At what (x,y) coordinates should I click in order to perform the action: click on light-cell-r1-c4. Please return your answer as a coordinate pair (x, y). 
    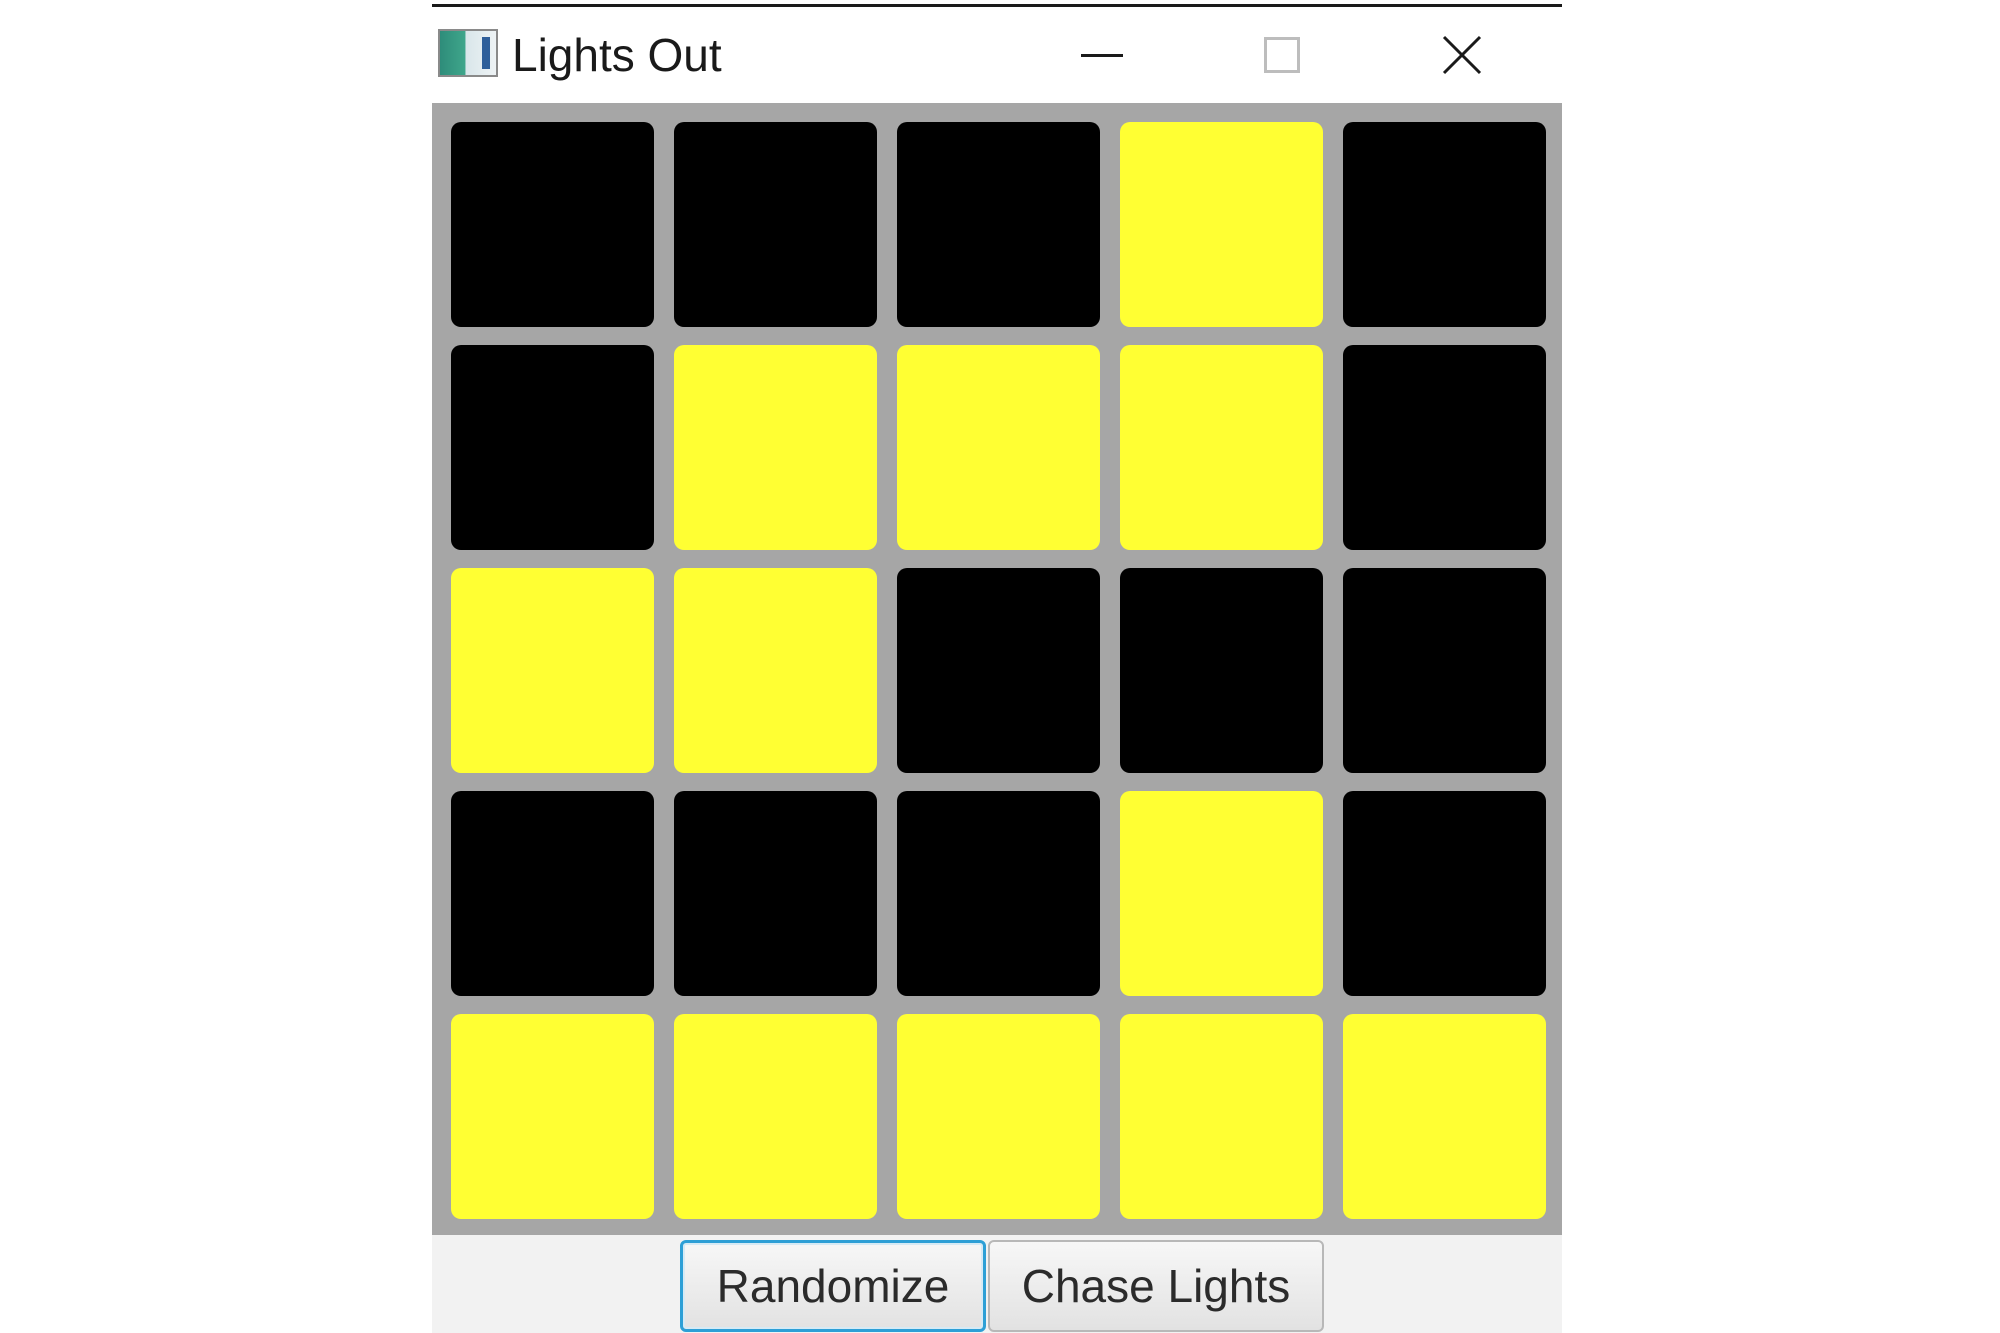
    Looking at the image, I should click on (1221, 224).